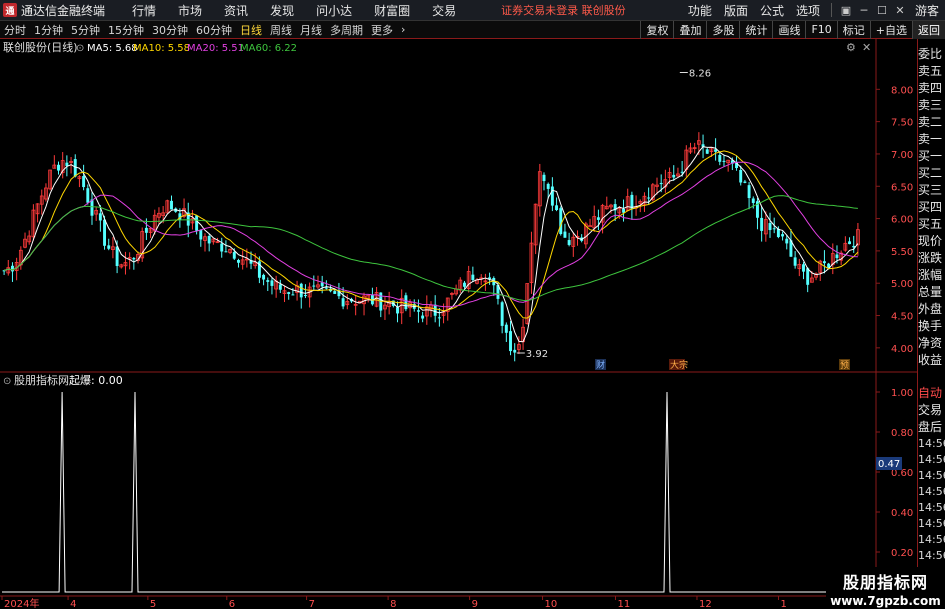  Describe the element at coordinates (902, 553) in the screenshot. I see `indicator-tick-label: 0.20` at that location.